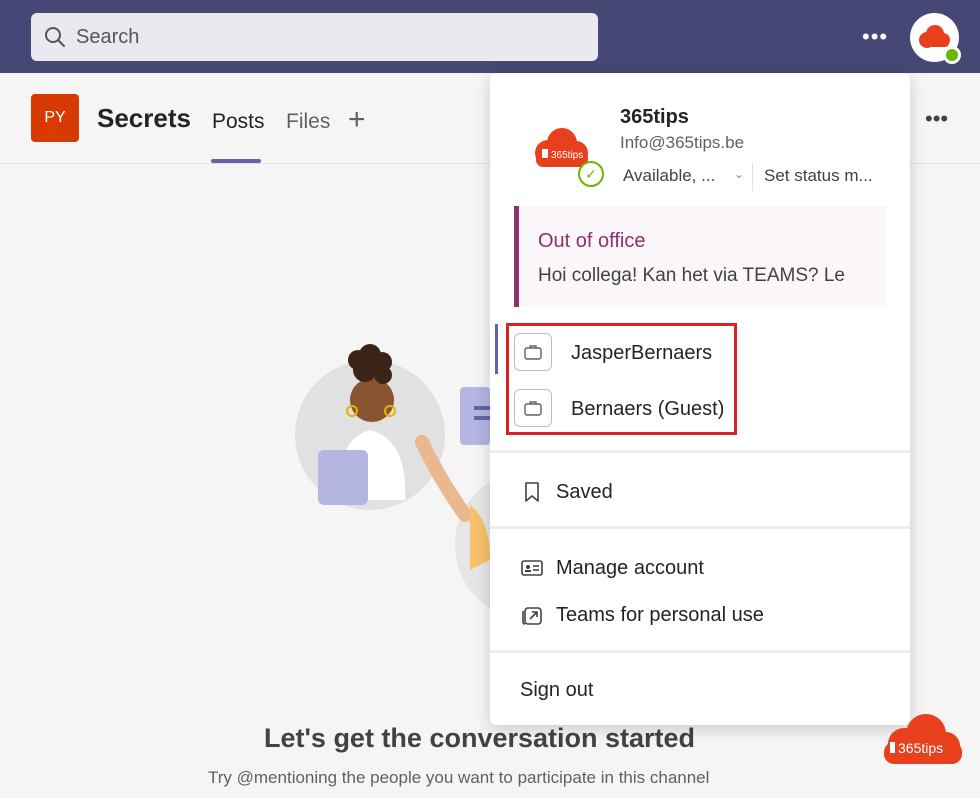 The width and height of the screenshot is (980, 798). Describe the element at coordinates (236, 161) in the screenshot. I see `active-tab-indicator` at that location.